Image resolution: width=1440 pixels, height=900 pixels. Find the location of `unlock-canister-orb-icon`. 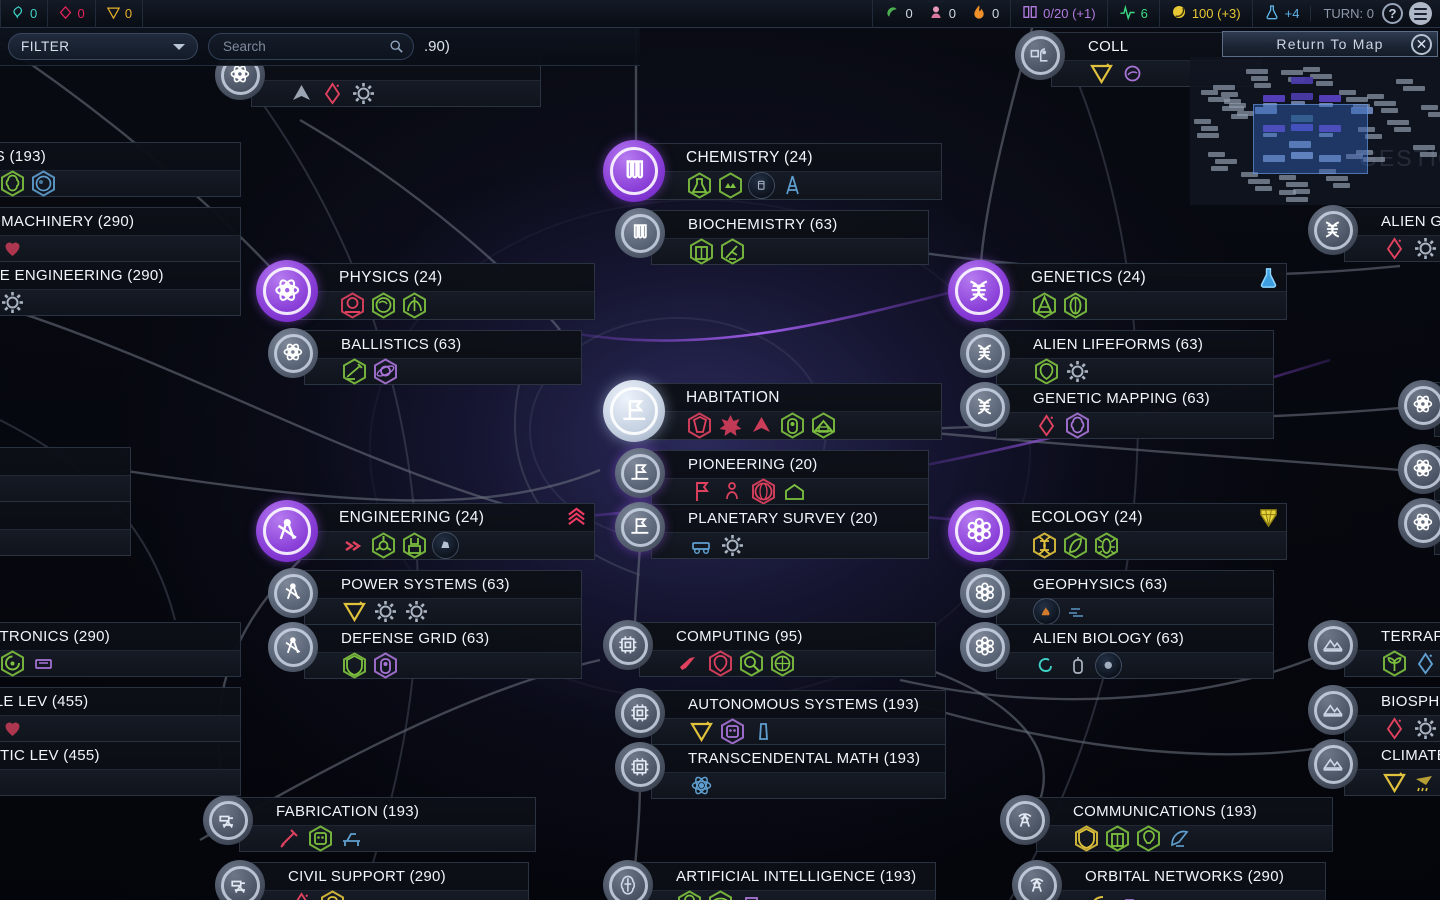

unlock-canister-orb-icon is located at coordinates (761, 185).